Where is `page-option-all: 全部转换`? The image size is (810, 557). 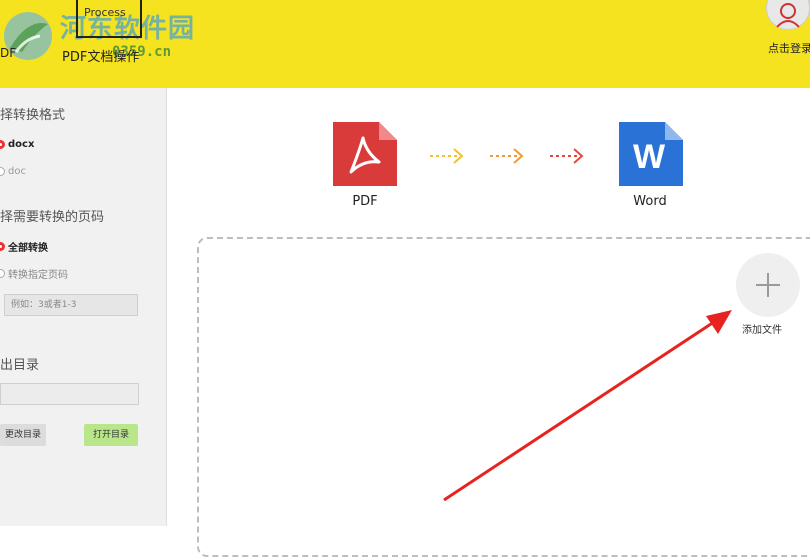
page-option-all: 全部转换 is located at coordinates (24, 246).